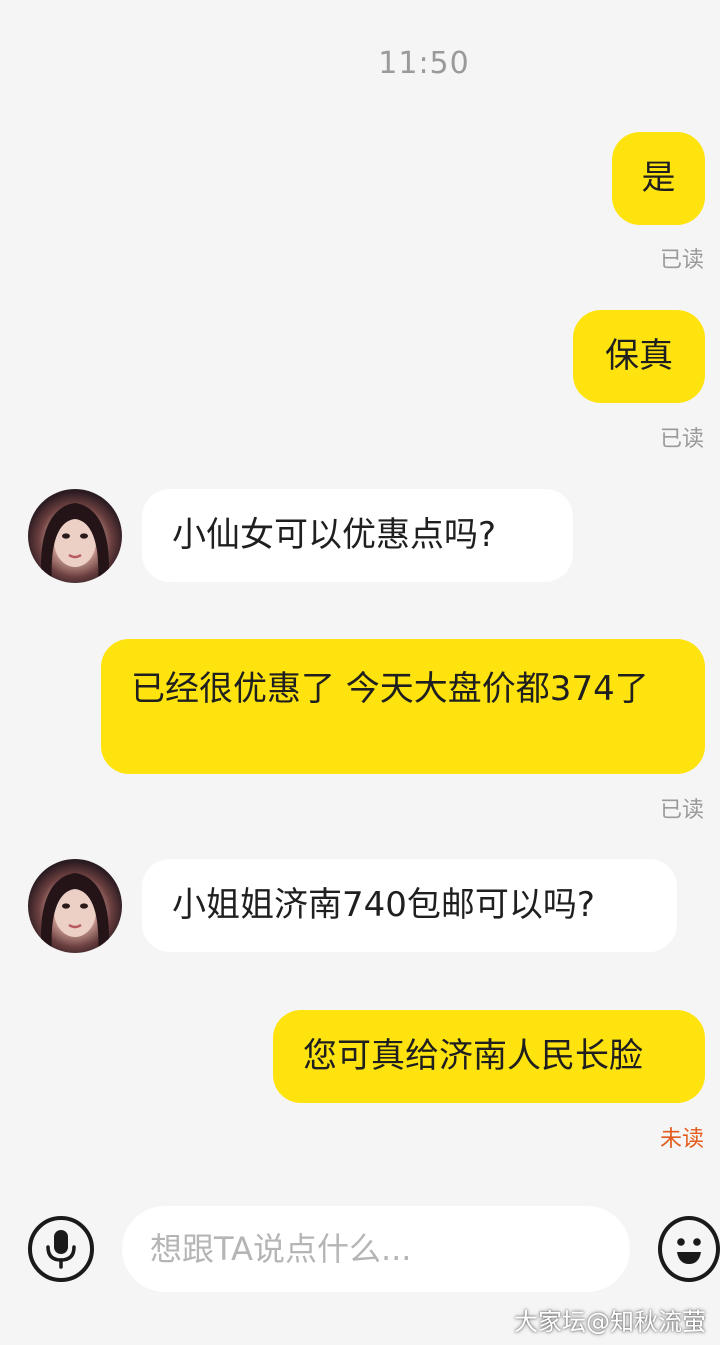 The width and height of the screenshot is (720, 1345). I want to click on outgoing-message-bubble: 您可真给济南人民长脸, so click(489, 1056).